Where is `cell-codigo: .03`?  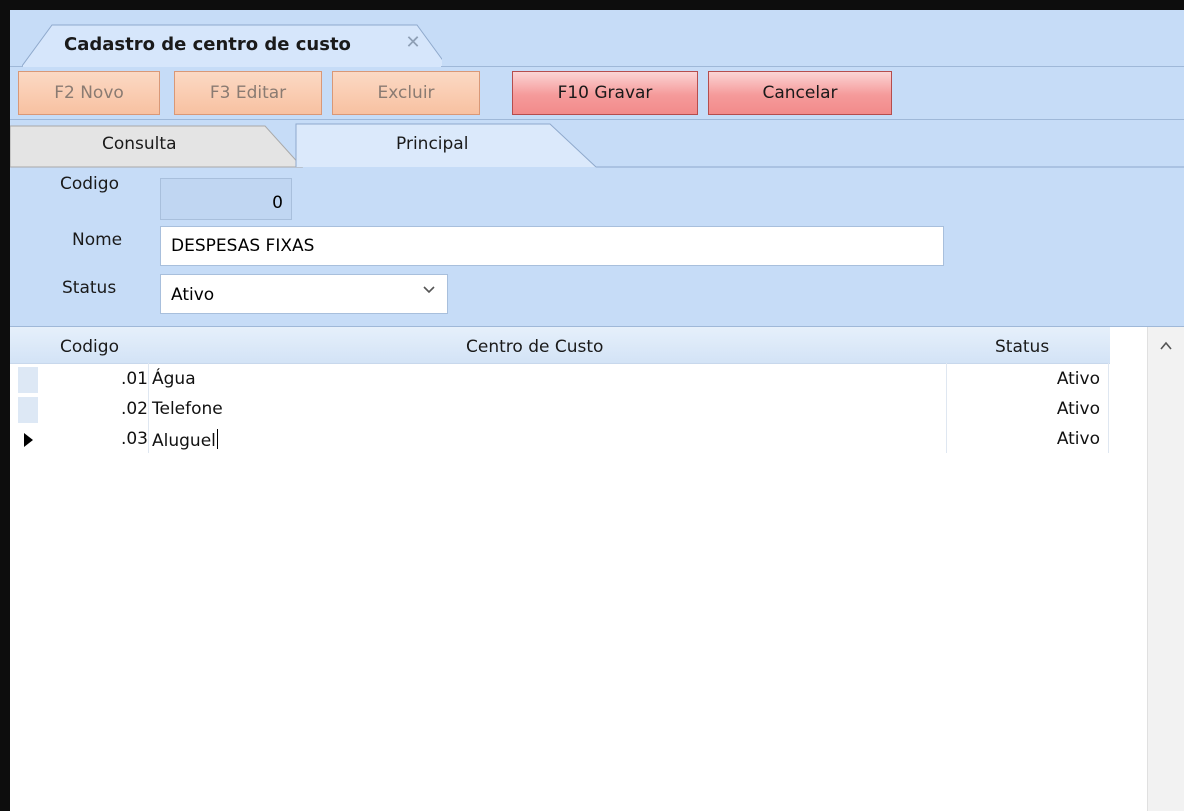 cell-codigo: .03 is located at coordinates (134, 439).